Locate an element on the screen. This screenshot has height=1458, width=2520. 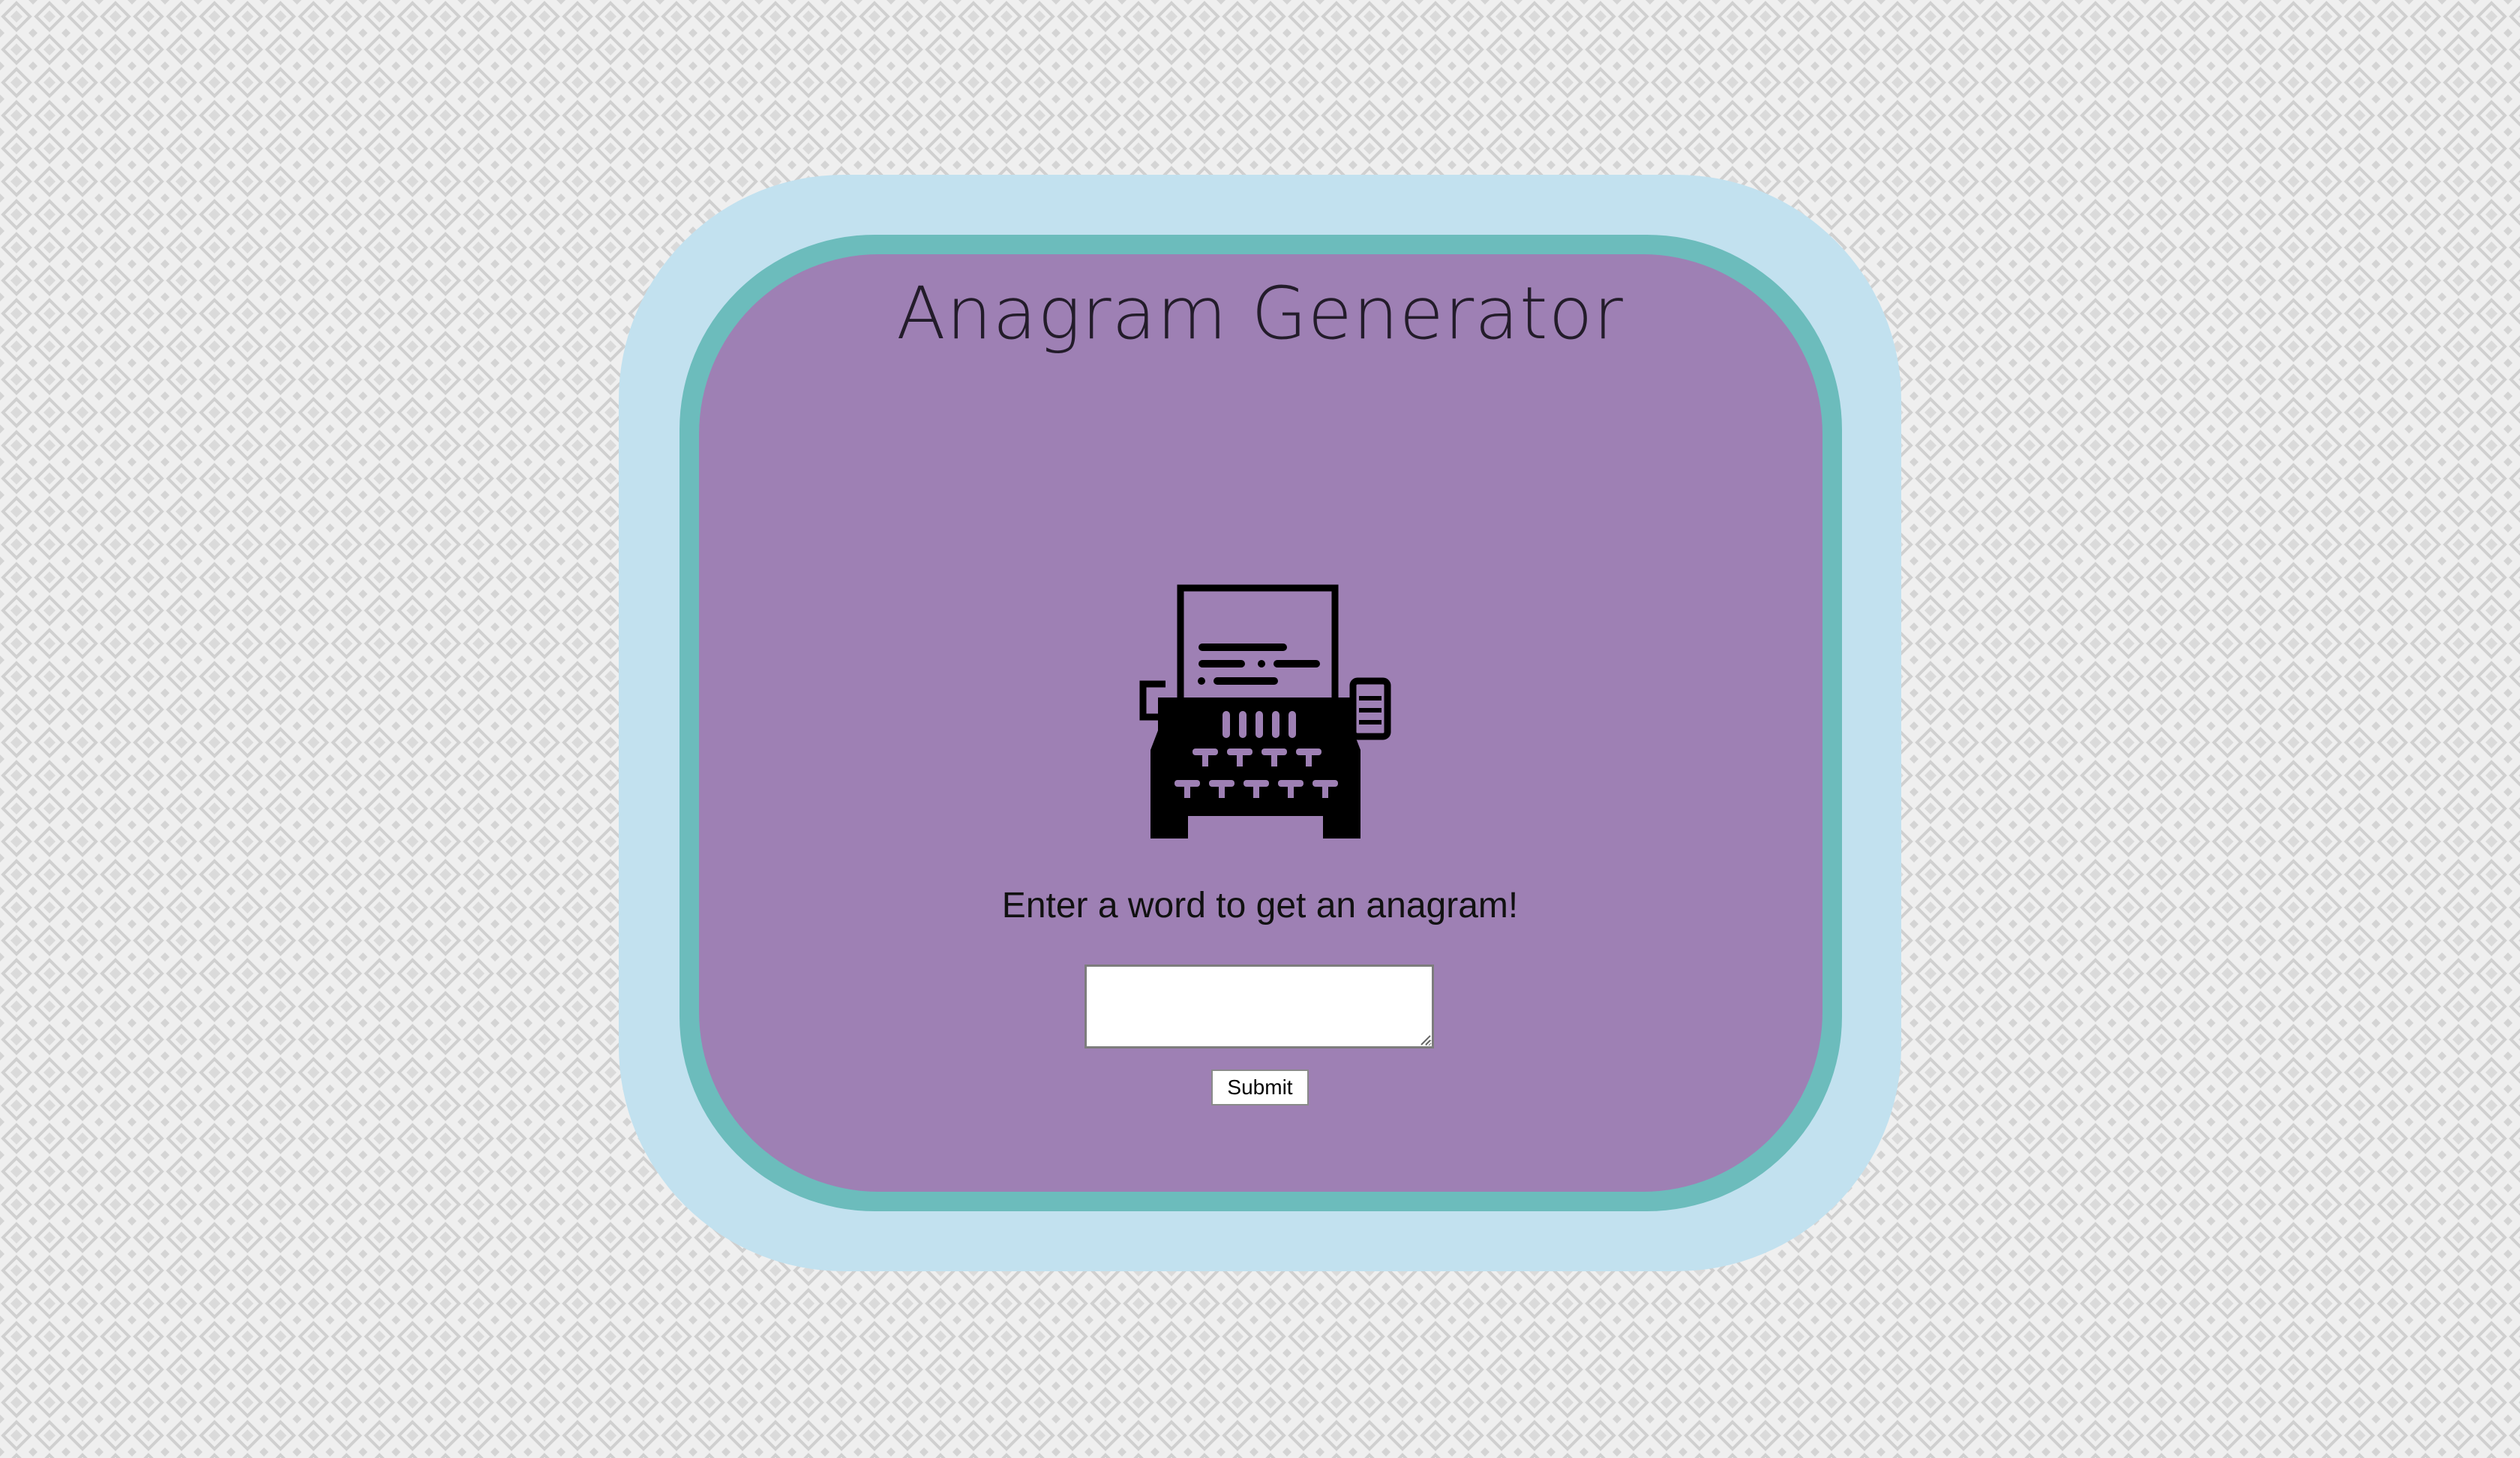
page-title: Anagram Generator is located at coordinates (1260, 314).